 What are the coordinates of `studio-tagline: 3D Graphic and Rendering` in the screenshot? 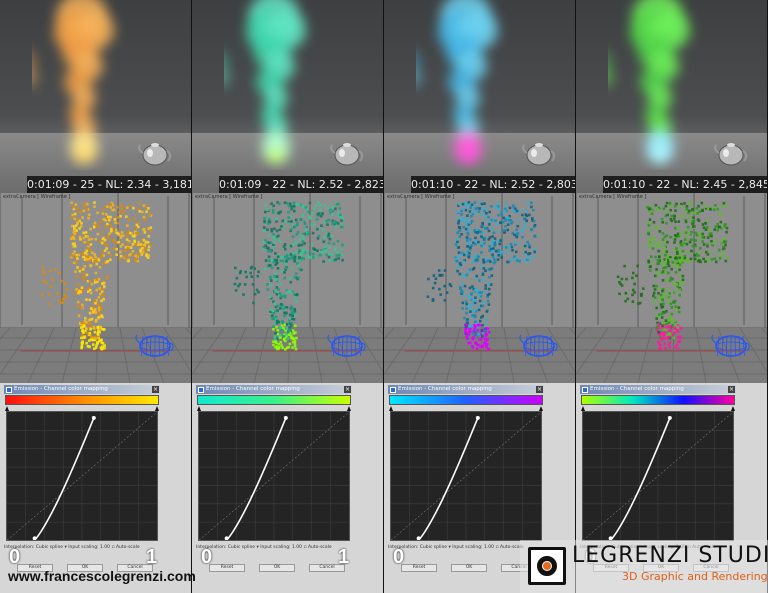 It's located at (695, 576).